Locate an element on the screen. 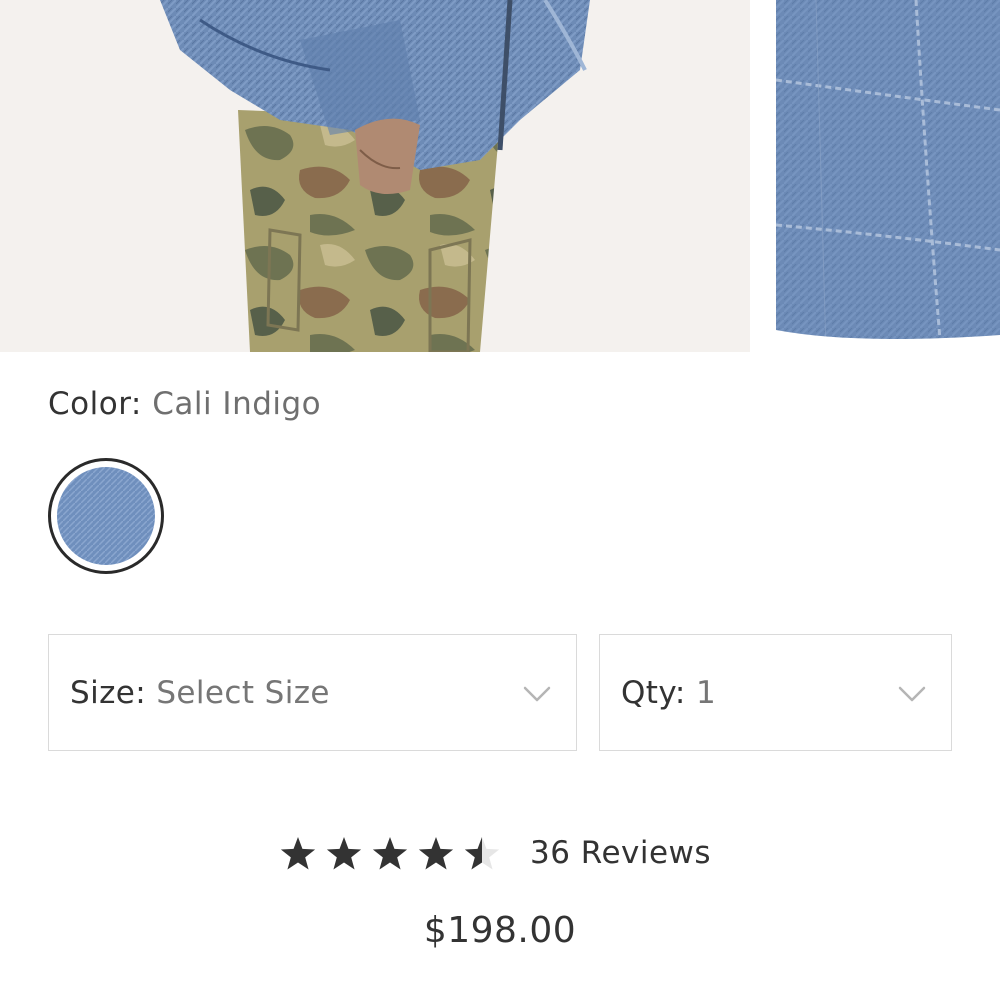  size-select: Size: Select Size is located at coordinates (312, 692).